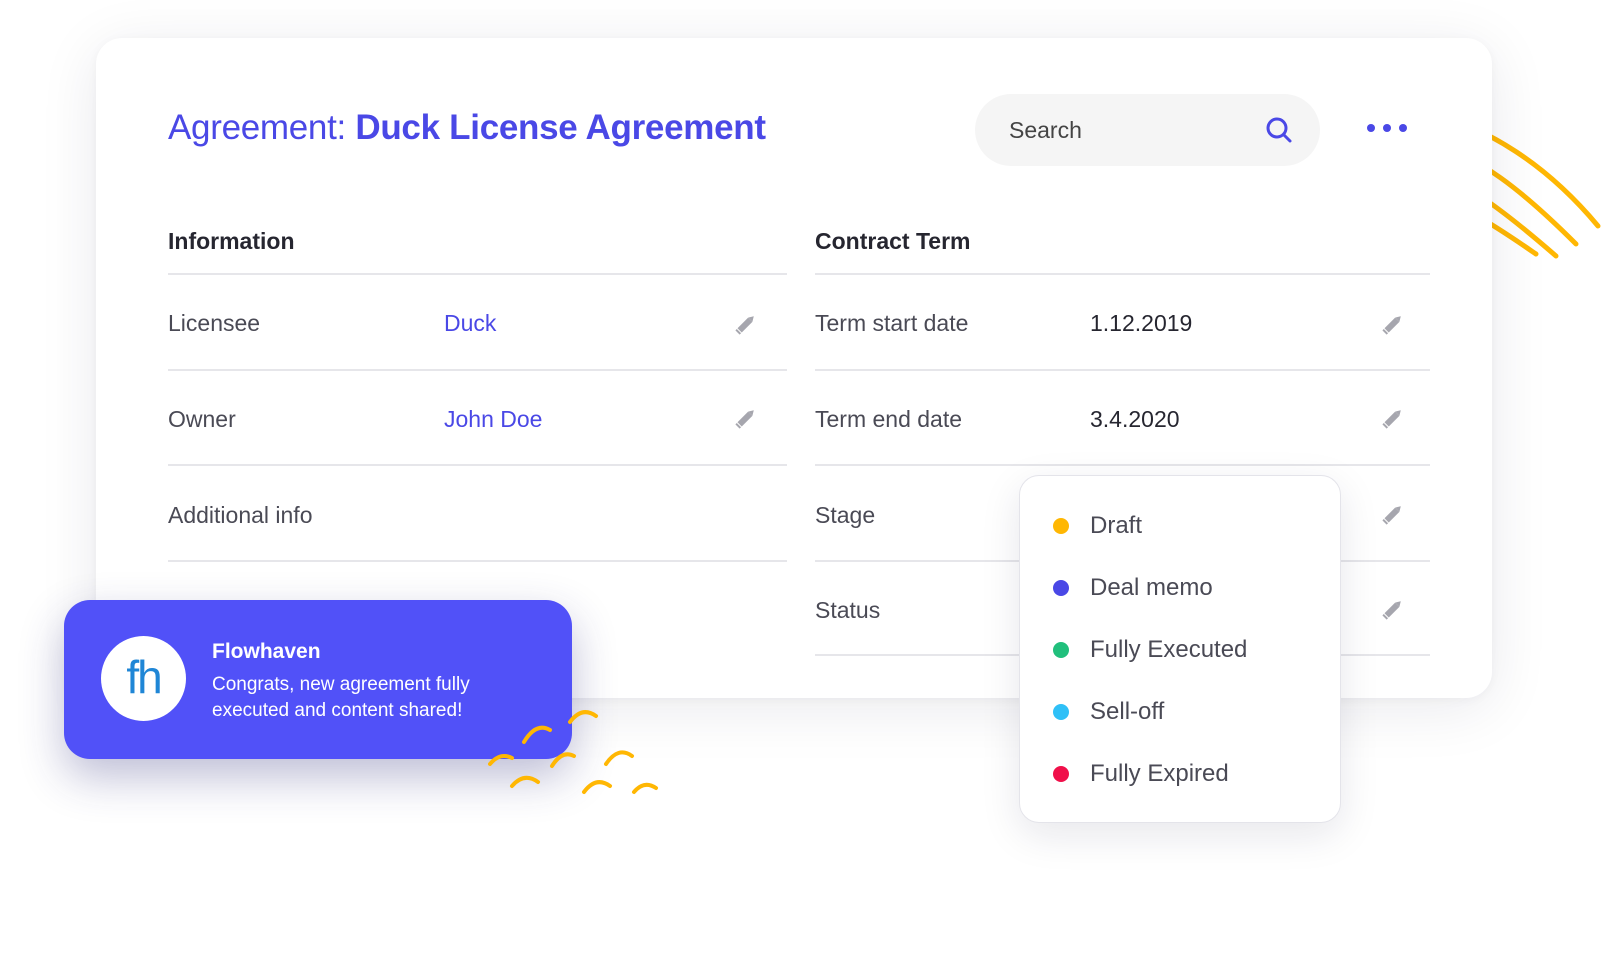 The width and height of the screenshot is (1608, 958). I want to click on stage-option-sell-off: Sell-off, so click(1180, 712).